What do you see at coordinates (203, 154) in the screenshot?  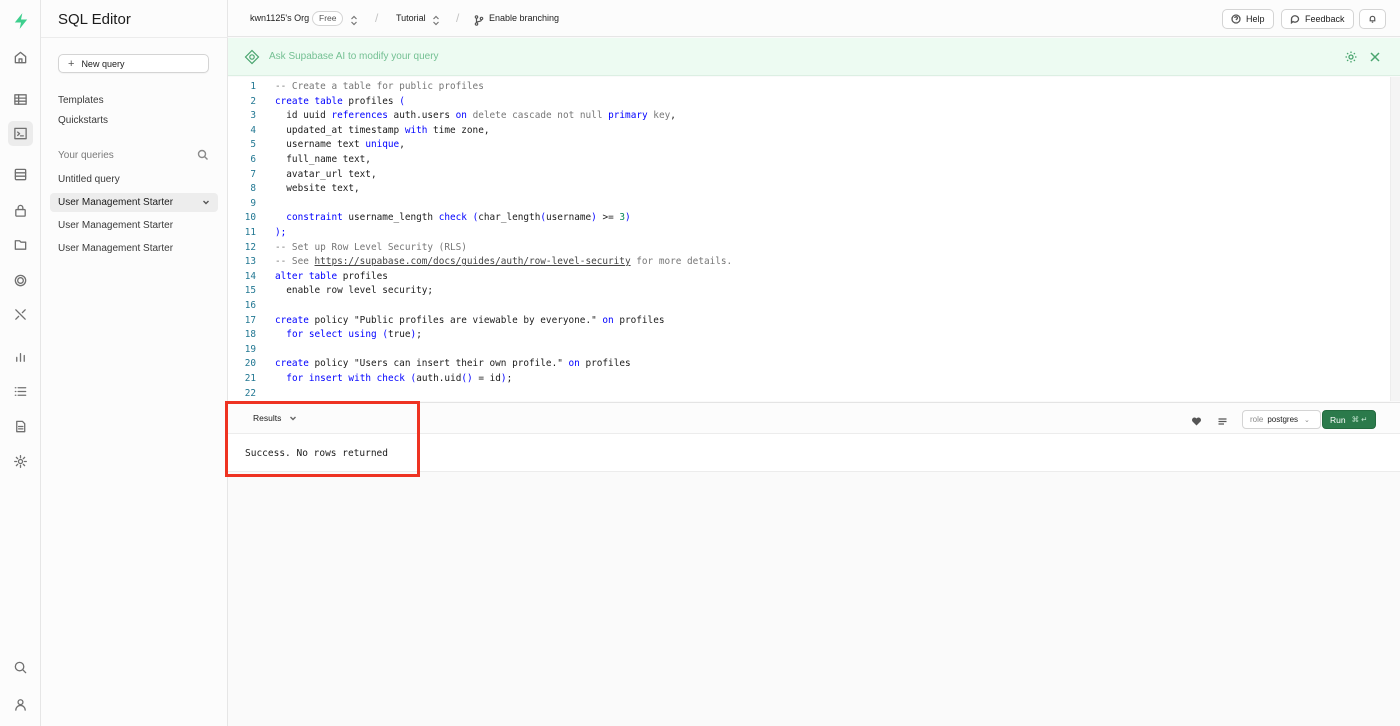 I see `search-queries-icon` at bounding box center [203, 154].